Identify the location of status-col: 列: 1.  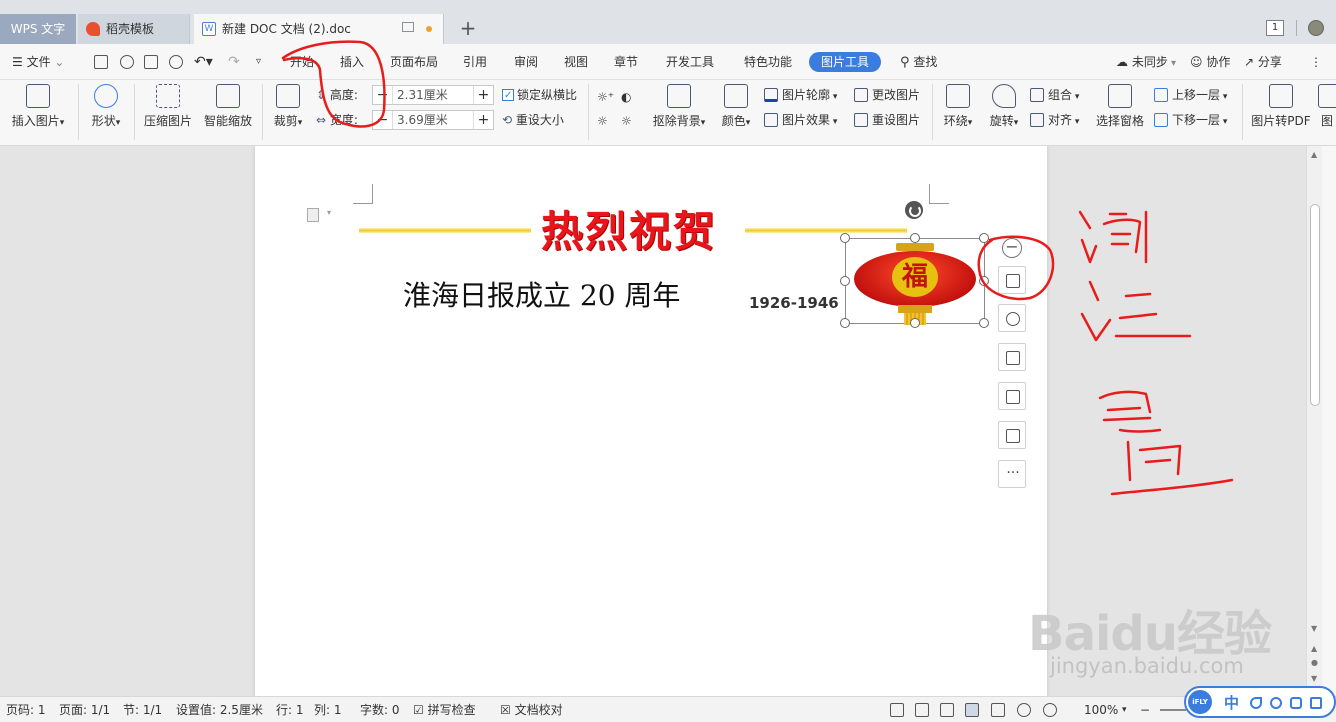
(328, 709).